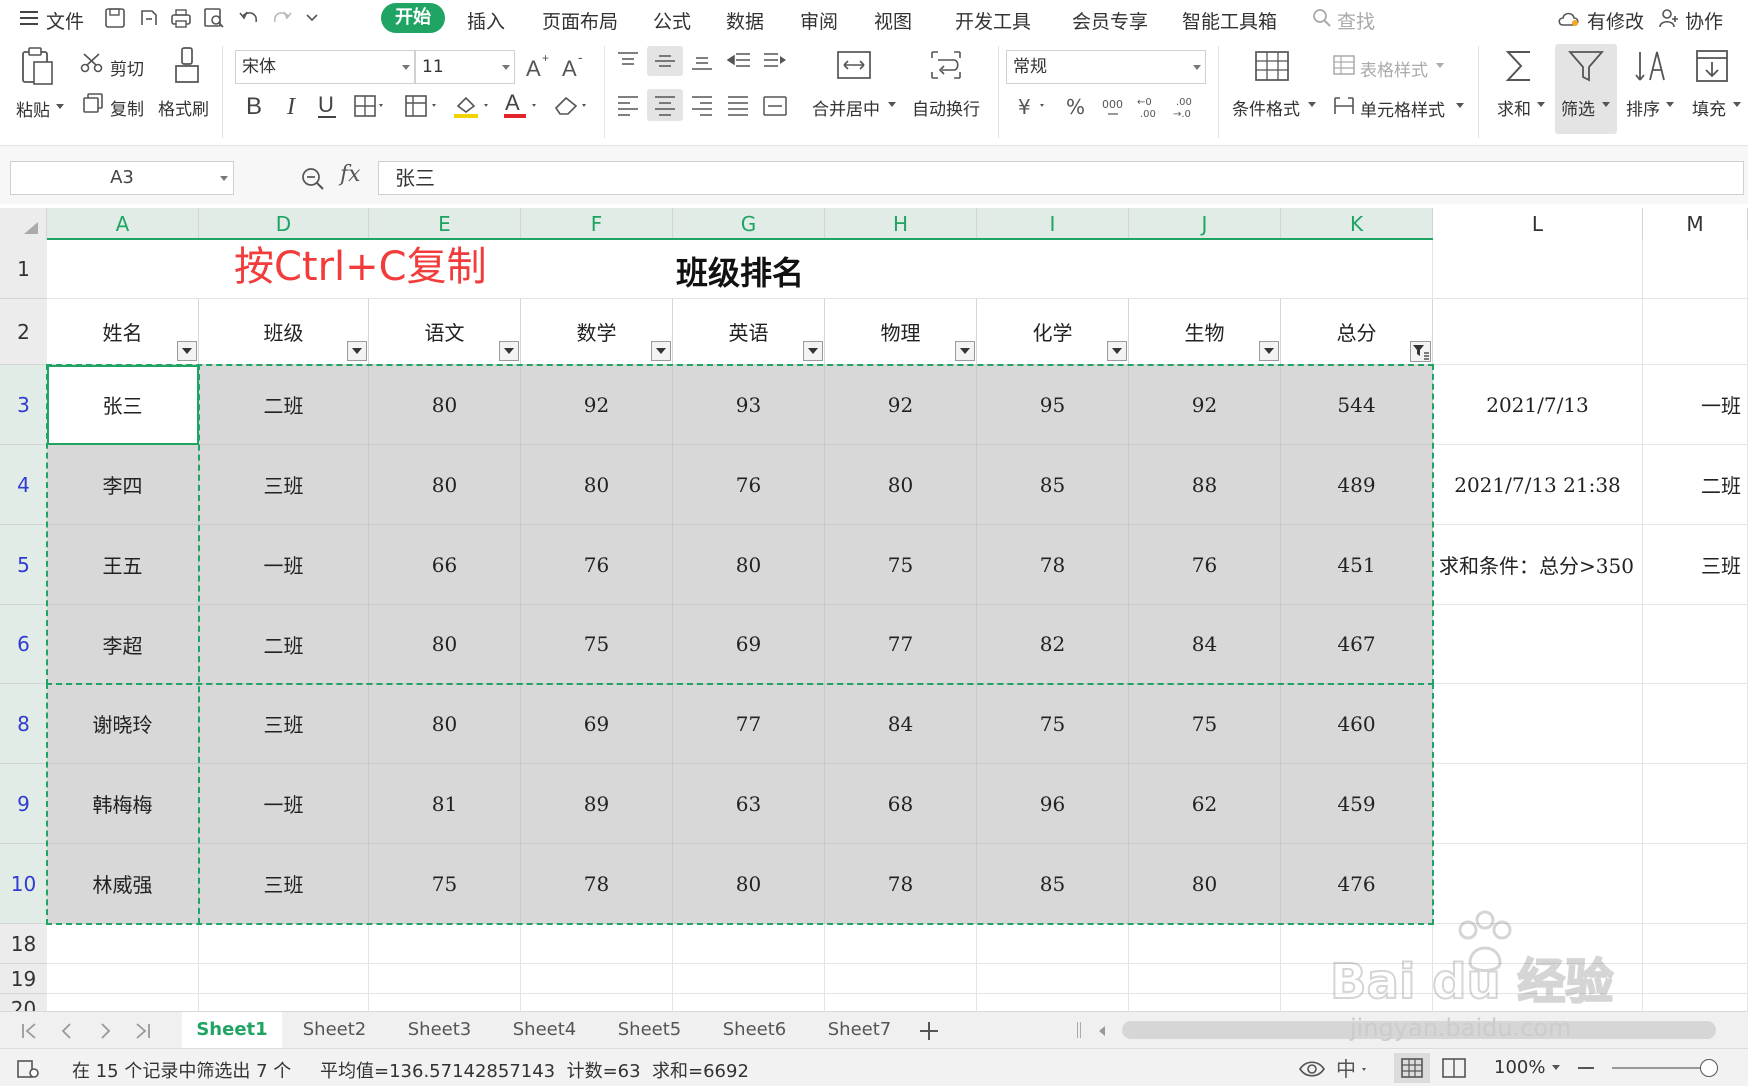 This screenshot has width=1748, height=1086. I want to click on cell-style-icon, so click(1344, 106).